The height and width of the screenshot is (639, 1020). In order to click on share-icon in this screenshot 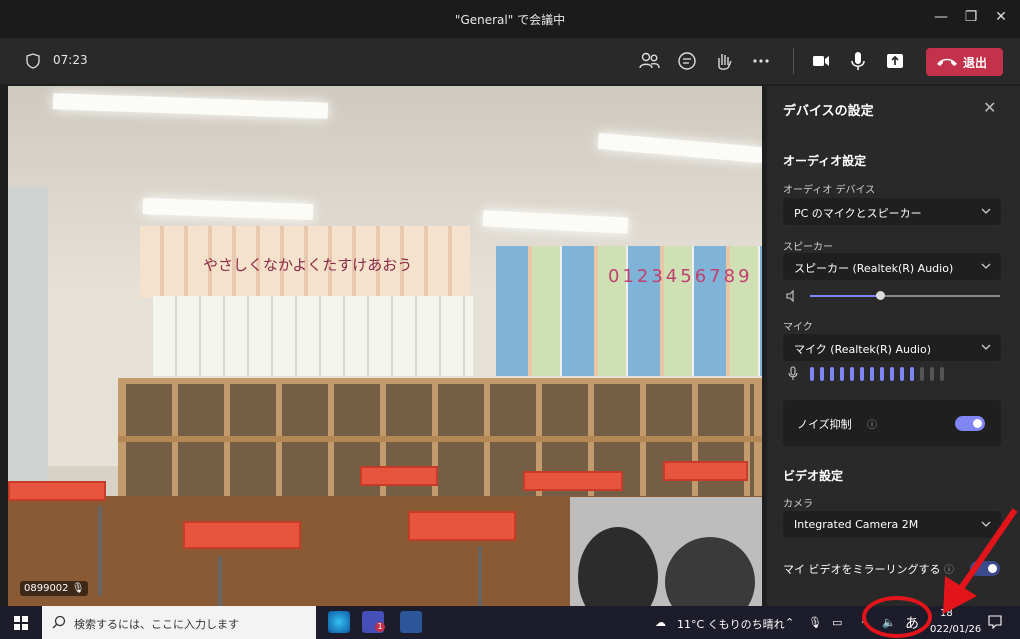, I will do `click(895, 61)`.